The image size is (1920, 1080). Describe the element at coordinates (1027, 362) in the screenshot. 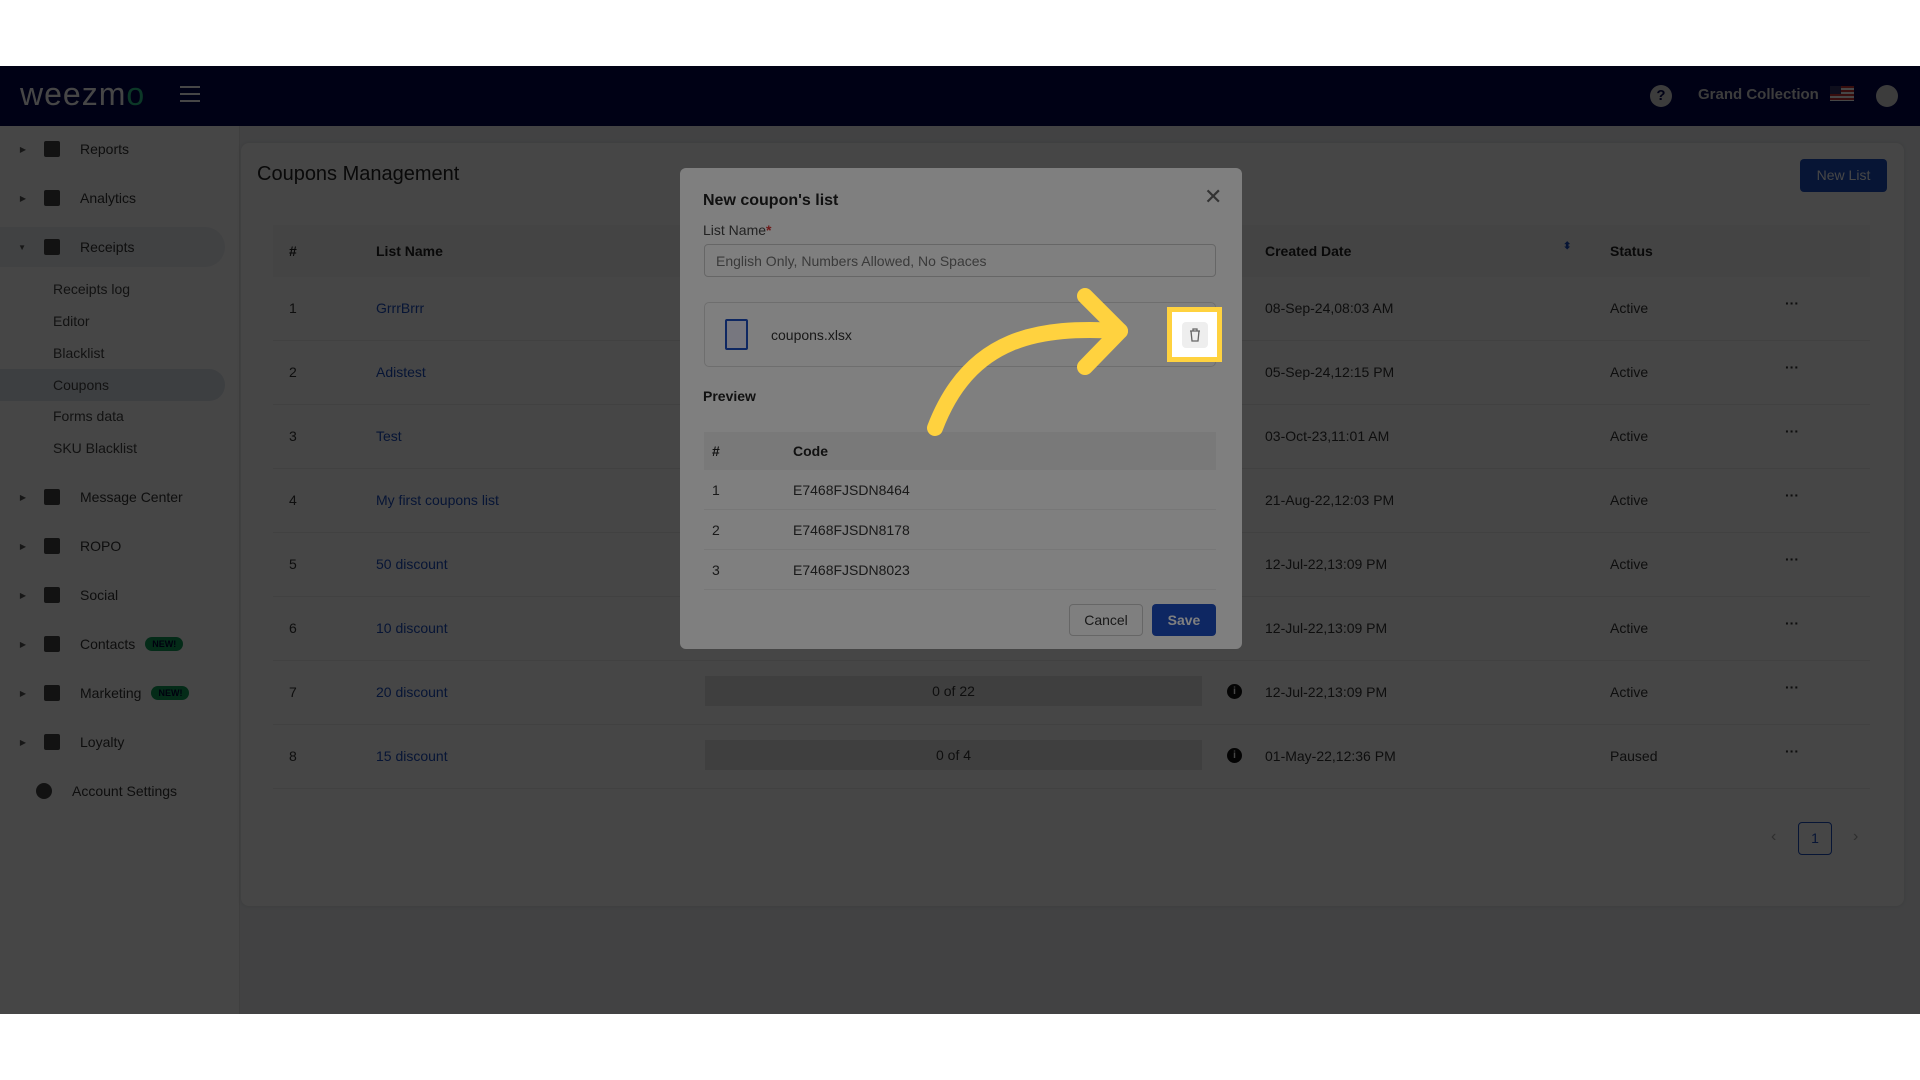

I see `tutorial-arrow-icon` at that location.